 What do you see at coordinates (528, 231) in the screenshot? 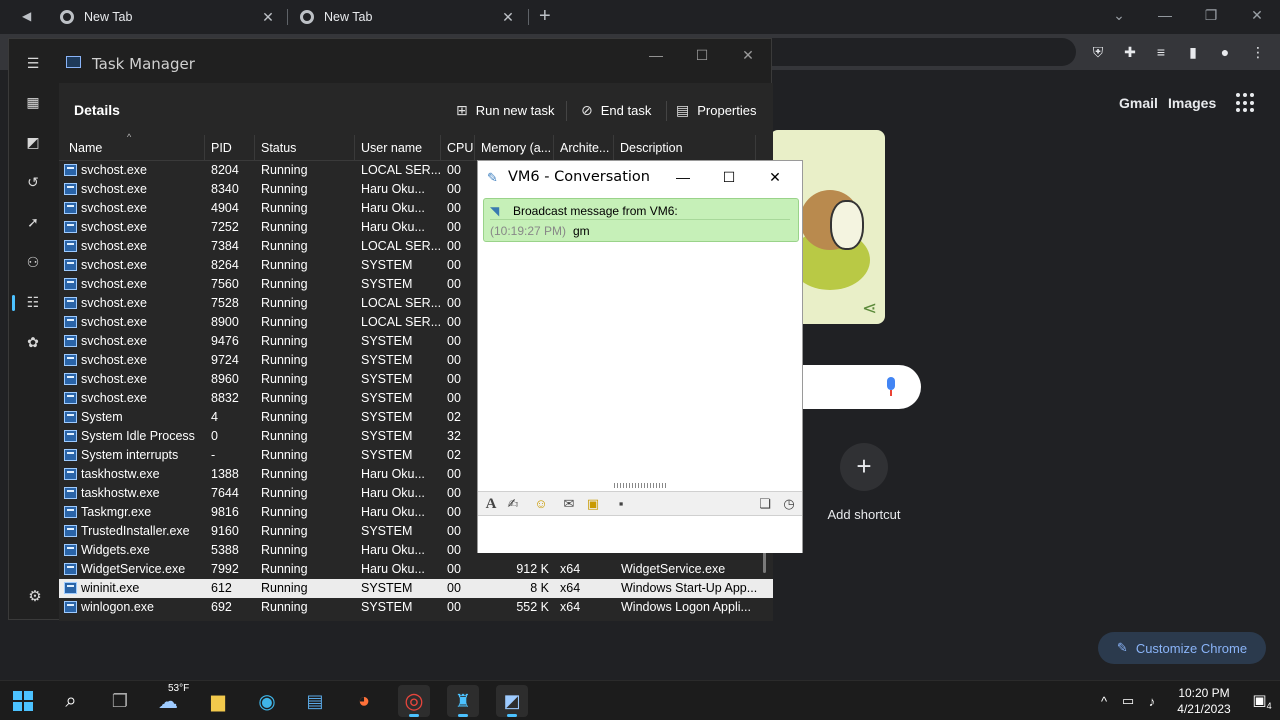
I see `message-timestamp: (10:19:27 PM)` at bounding box center [528, 231].